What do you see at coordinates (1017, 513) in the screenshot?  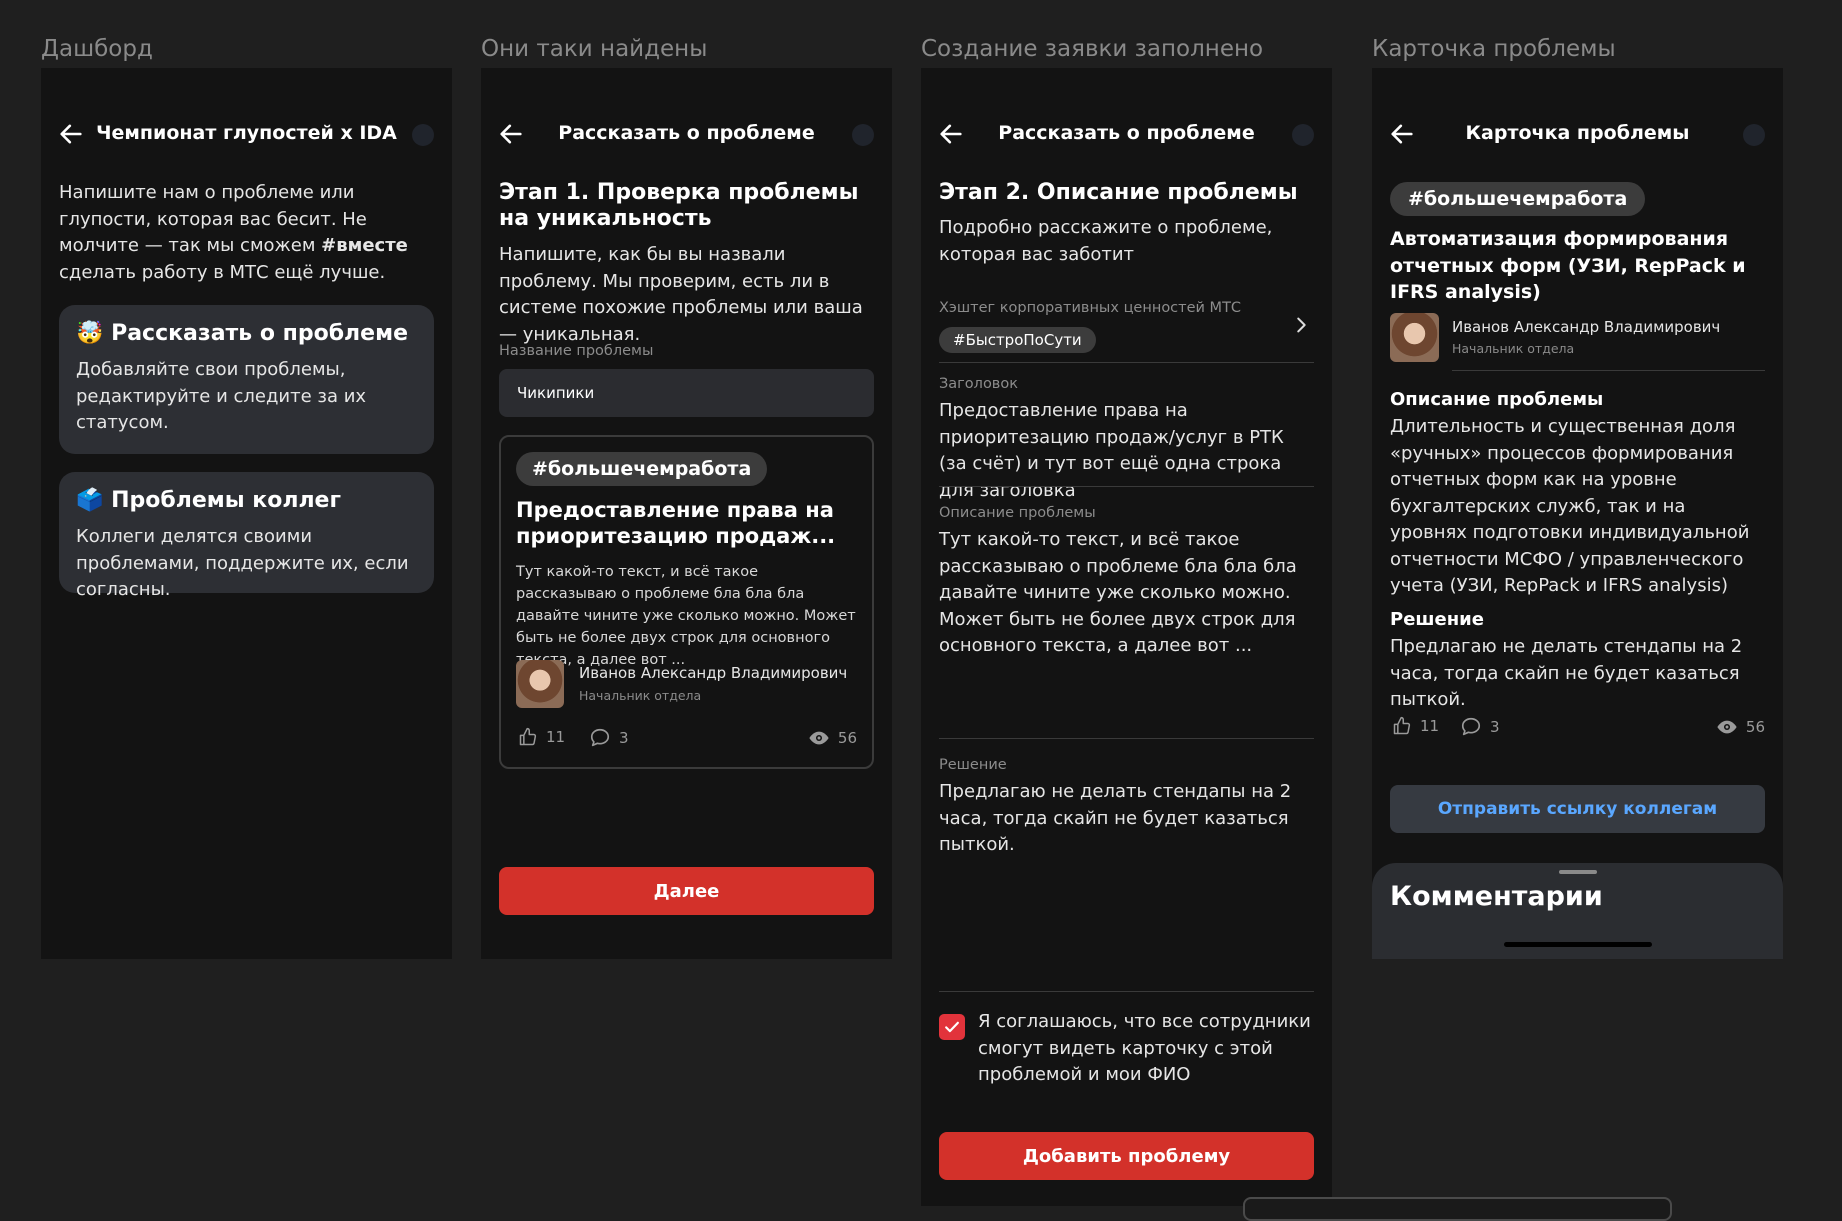 I see `description-label: Описание проблемы` at bounding box center [1017, 513].